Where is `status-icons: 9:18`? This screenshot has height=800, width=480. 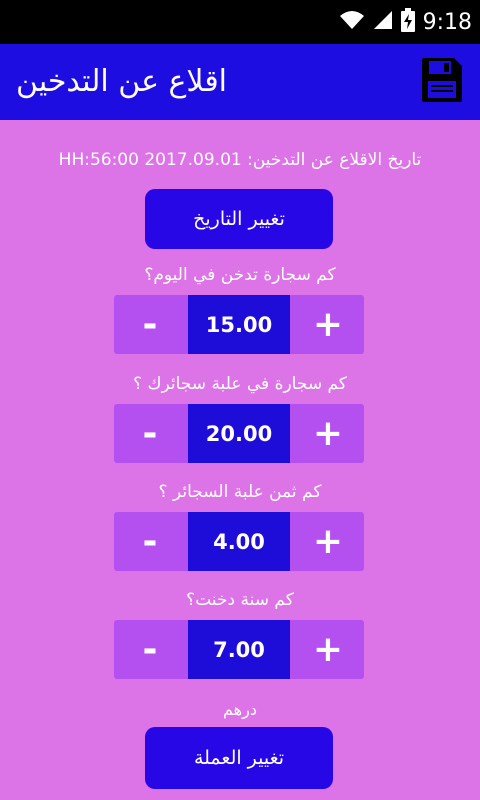
status-icons: 9:18 is located at coordinates (405, 22).